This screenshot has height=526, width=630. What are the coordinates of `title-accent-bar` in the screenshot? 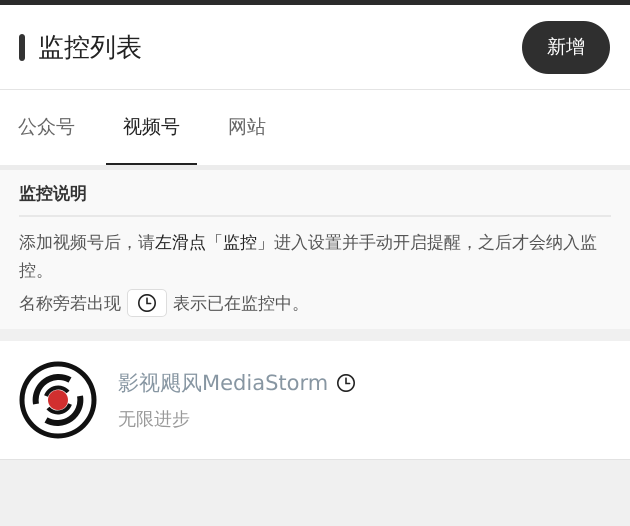 It's located at (22, 47).